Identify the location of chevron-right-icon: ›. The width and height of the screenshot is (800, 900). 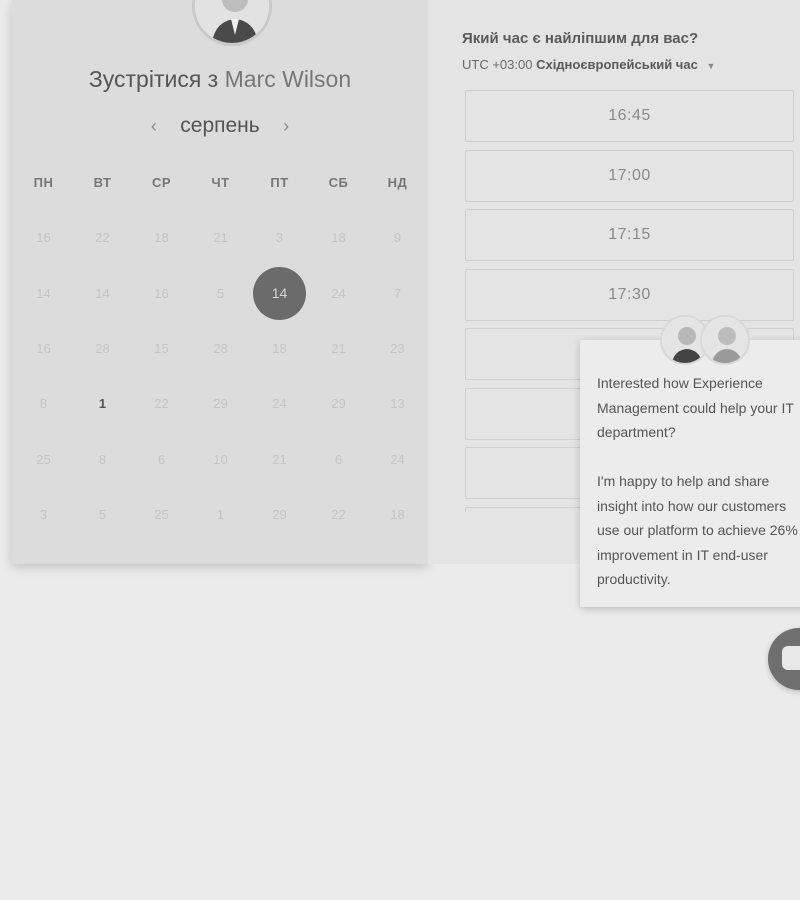
(286, 126).